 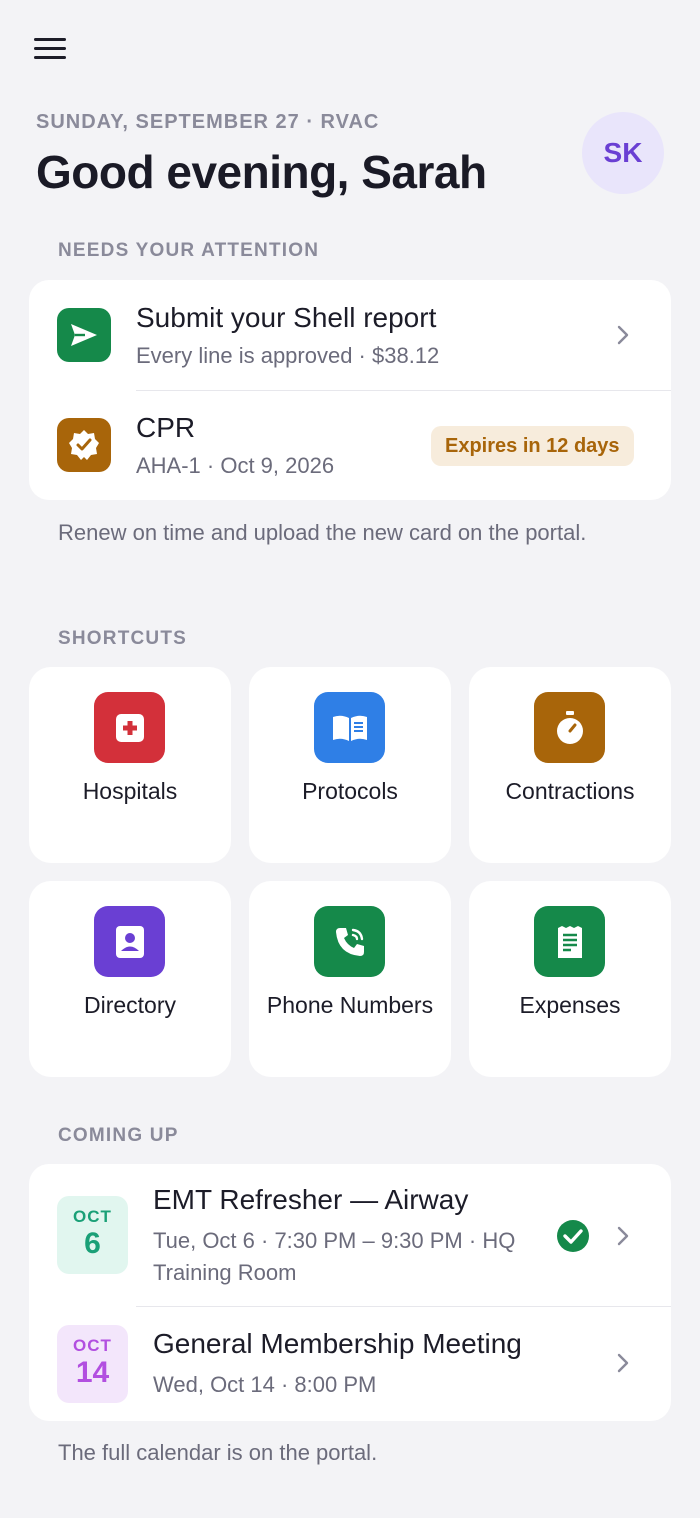 What do you see at coordinates (50, 50) in the screenshot?
I see `hamburger-menu-icon` at bounding box center [50, 50].